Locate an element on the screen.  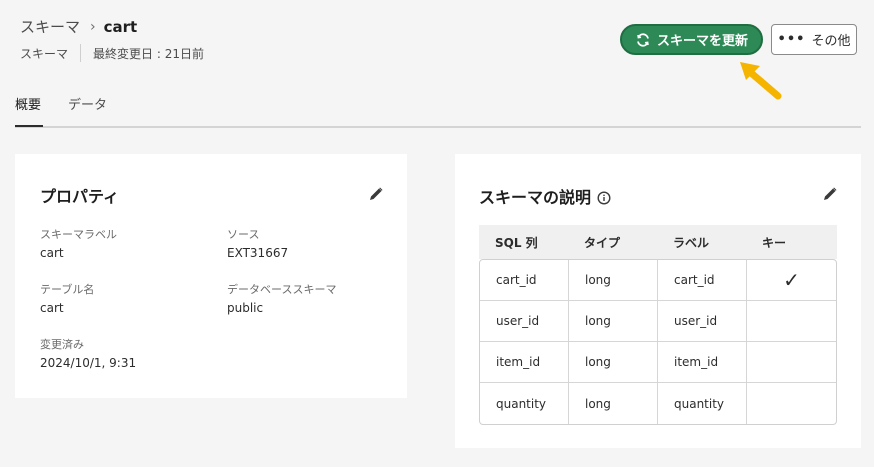
db-schema-value: public is located at coordinates (245, 308).